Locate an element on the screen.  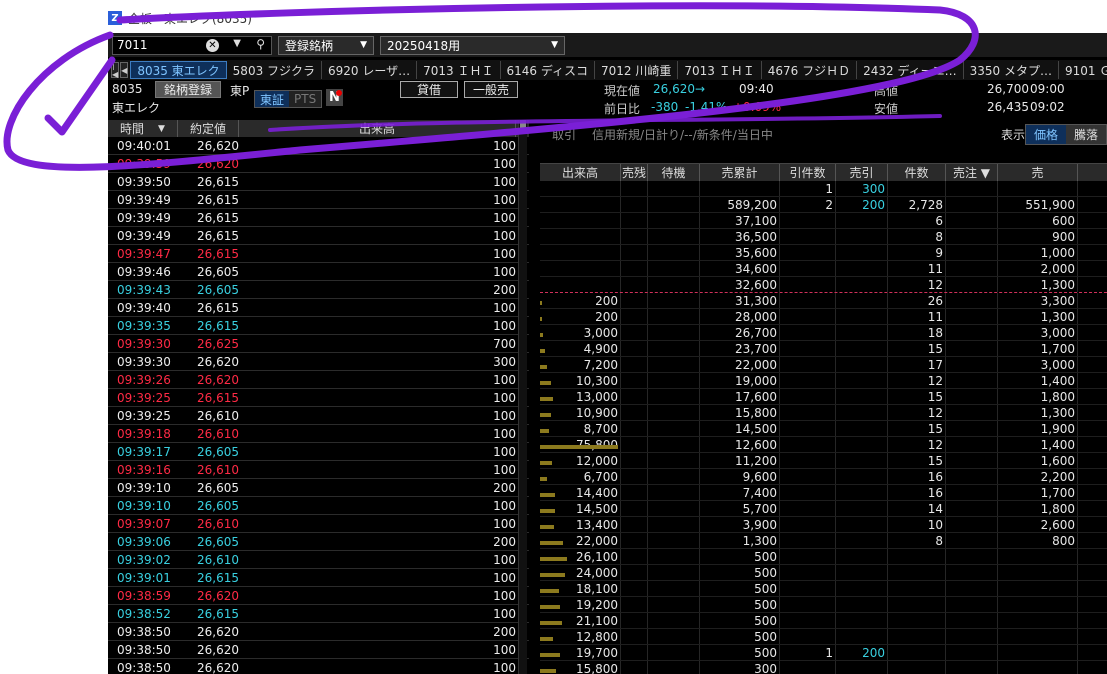
book-row: 19,700 500 1 200 is located at coordinates (823, 653).